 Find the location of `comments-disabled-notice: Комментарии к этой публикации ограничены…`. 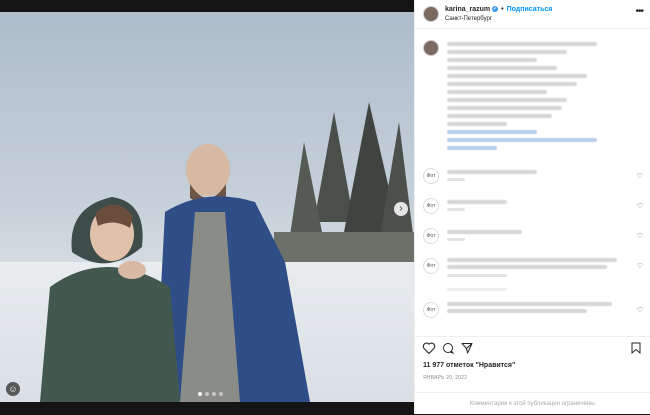

comments-disabled-notice: Комментарии к этой публикации ограничены… is located at coordinates (532, 403).